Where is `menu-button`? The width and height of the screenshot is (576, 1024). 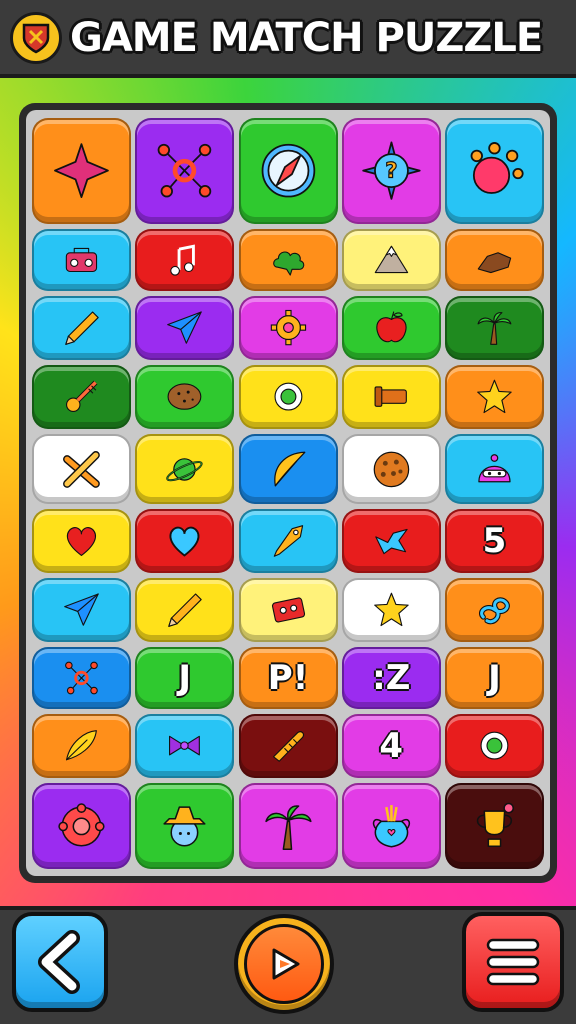
menu-button is located at coordinates (513, 962).